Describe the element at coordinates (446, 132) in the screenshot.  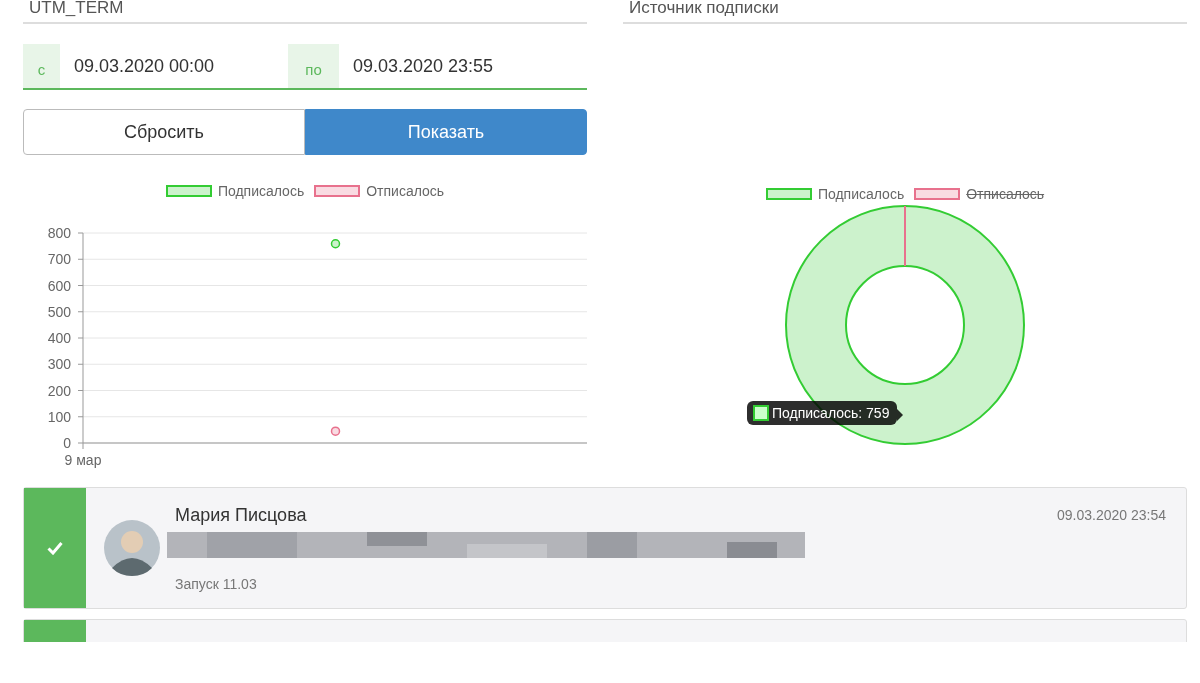
I see `show-button: Показать` at that location.